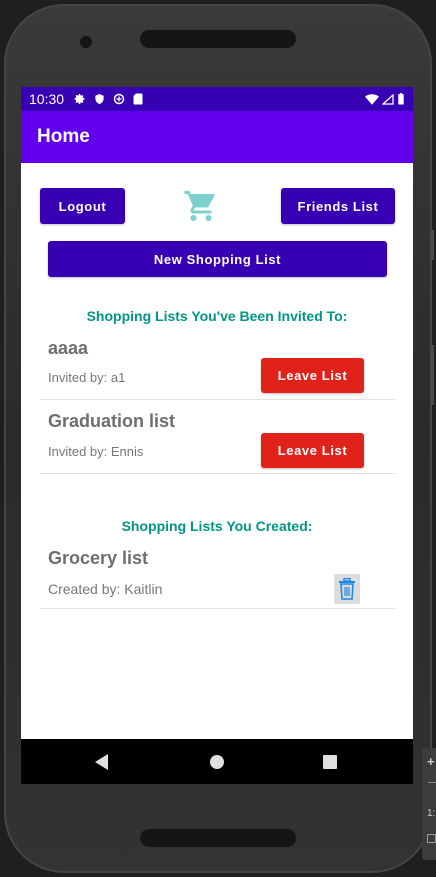  I want to click on system-nav-bar, so click(217, 761).